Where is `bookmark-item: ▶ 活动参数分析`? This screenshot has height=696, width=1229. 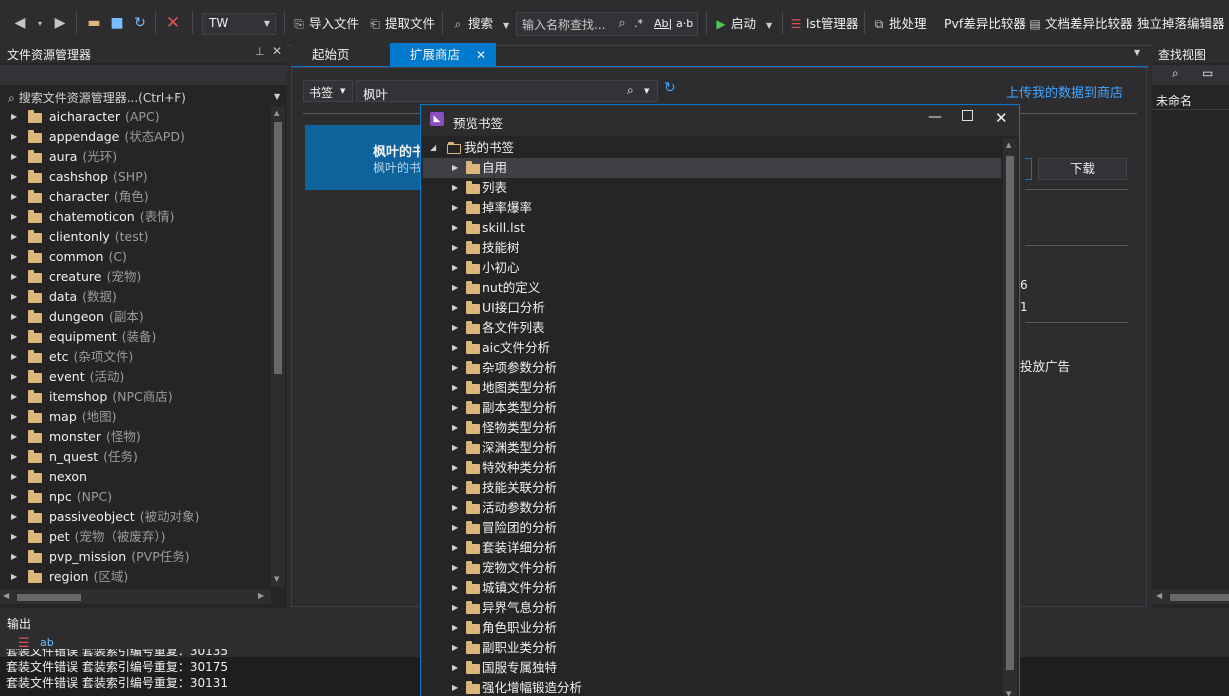
bookmark-item: ▶ 活动参数分析 is located at coordinates (712, 508).